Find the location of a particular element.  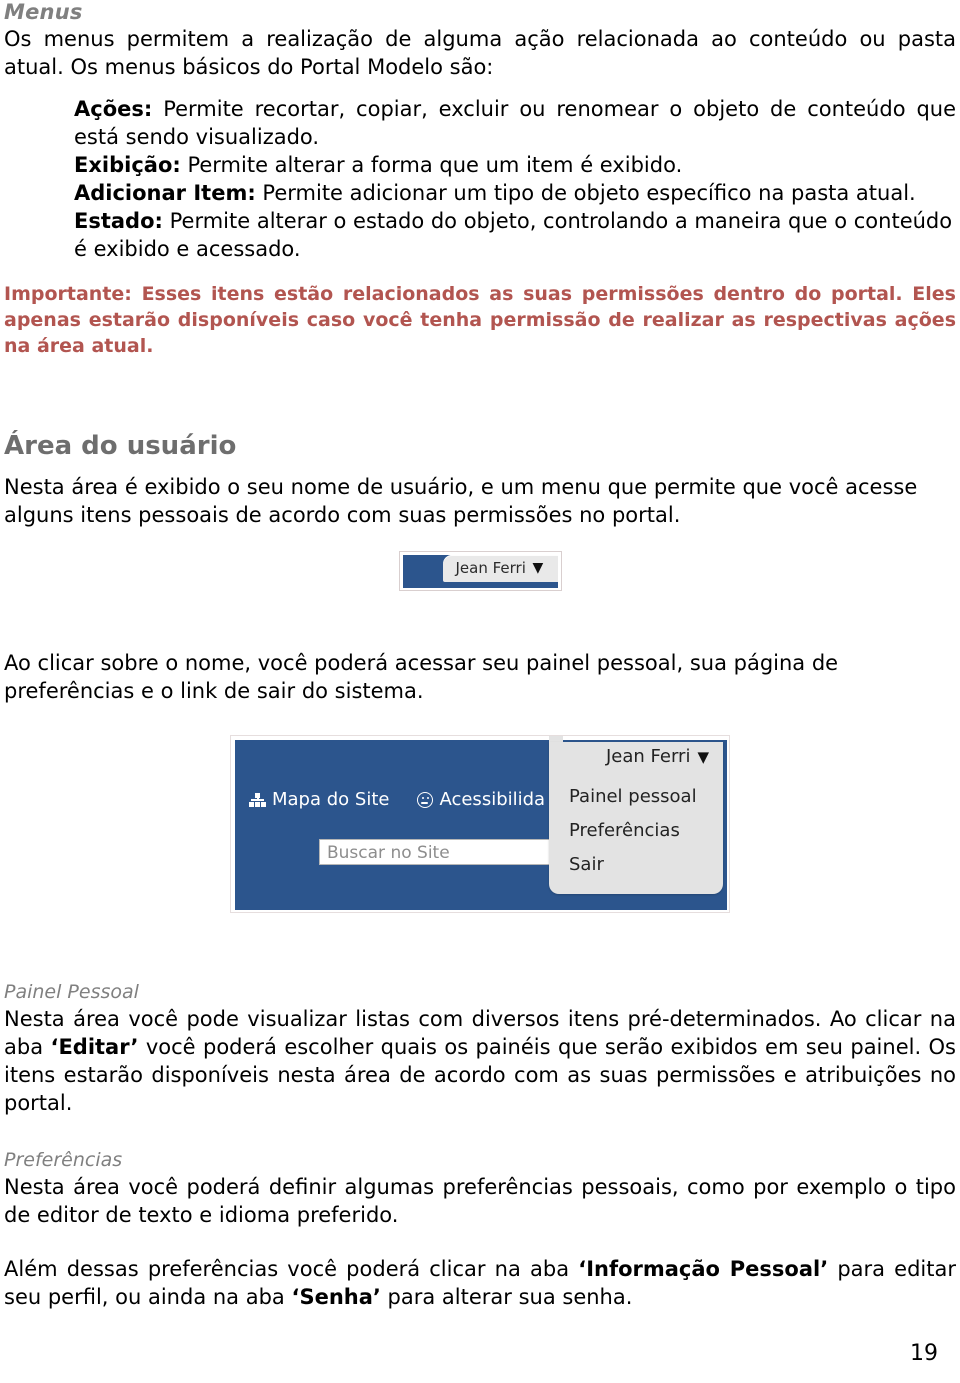

sitemap-icon is located at coordinates (257, 800).